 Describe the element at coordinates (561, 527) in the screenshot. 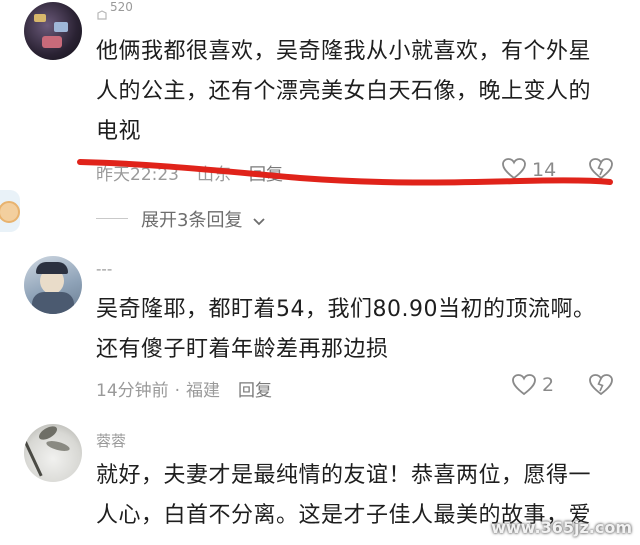

I see `watermark: www.365jz.com` at that location.